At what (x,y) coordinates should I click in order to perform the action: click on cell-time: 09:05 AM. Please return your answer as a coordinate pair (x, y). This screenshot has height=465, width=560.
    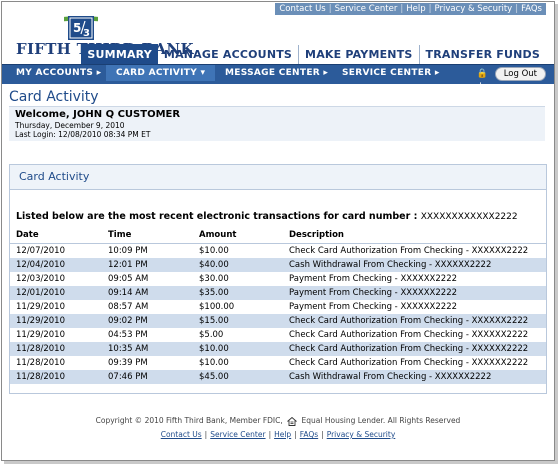
    Looking at the image, I should click on (128, 279).